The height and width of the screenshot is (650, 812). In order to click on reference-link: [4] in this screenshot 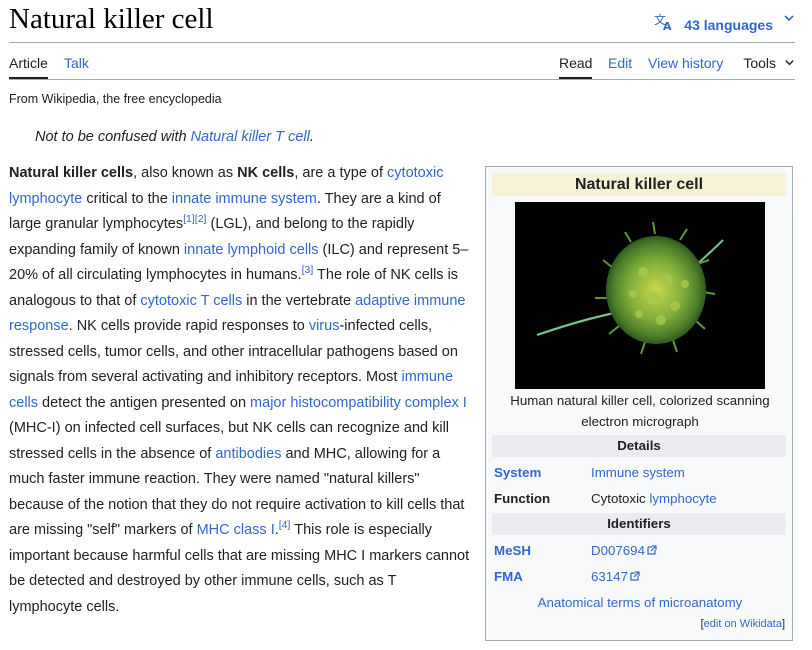, I will do `click(285, 525)`.